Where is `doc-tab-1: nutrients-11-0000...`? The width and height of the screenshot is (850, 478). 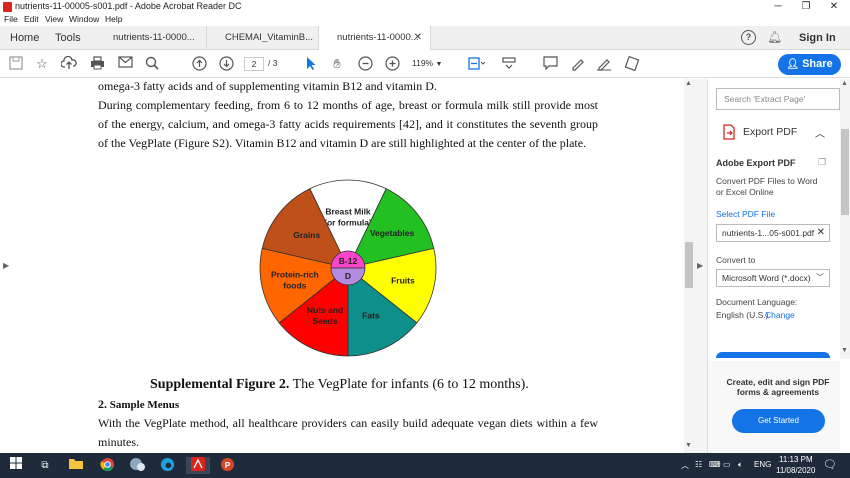 doc-tab-1: nutrients-11-0000... is located at coordinates (151, 38).